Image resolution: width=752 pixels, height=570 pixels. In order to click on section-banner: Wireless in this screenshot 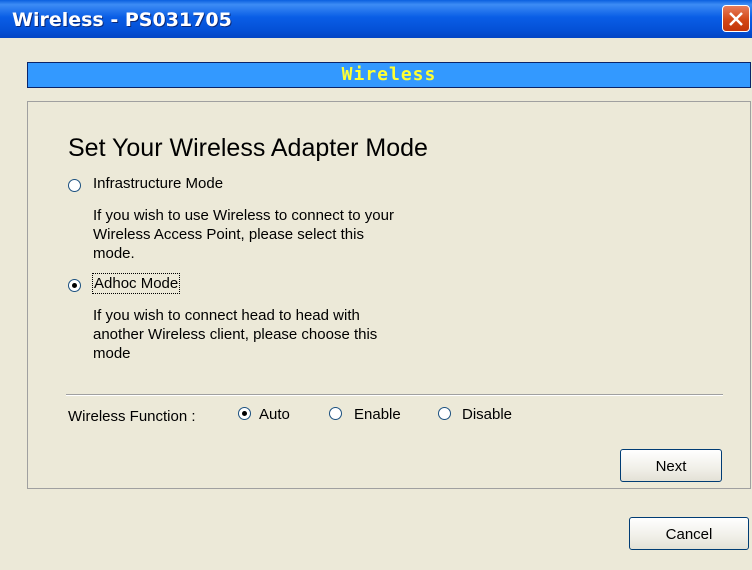, I will do `click(389, 75)`.